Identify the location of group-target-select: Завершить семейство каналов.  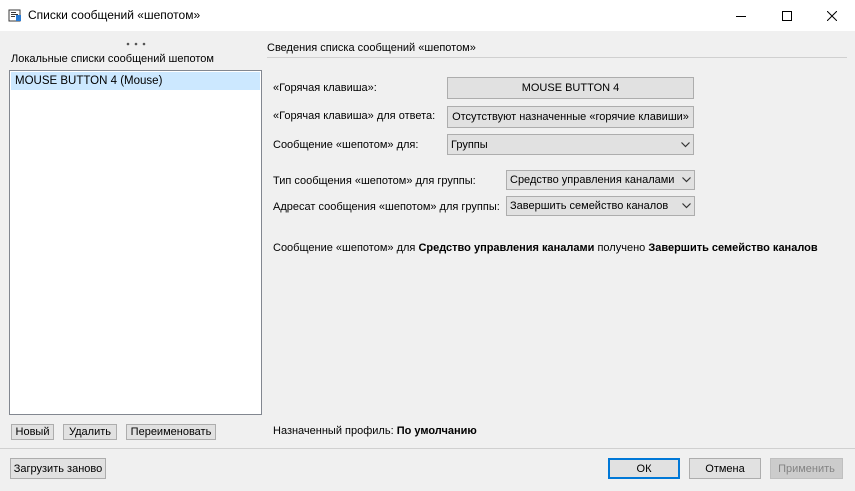
(600, 206).